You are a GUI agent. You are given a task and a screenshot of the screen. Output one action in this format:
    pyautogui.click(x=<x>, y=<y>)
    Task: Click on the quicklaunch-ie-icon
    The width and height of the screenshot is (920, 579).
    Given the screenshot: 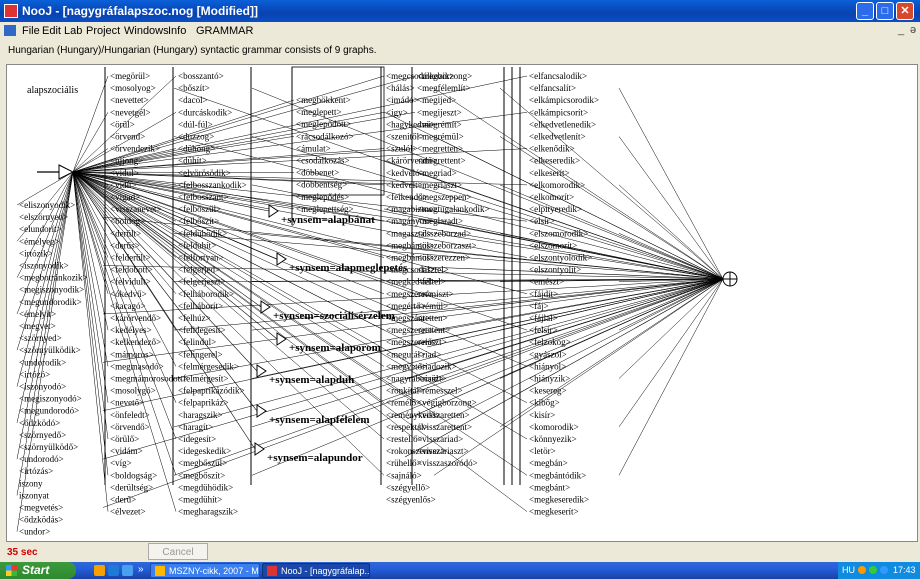 What is the action you would take?
    pyautogui.click(x=113, y=570)
    